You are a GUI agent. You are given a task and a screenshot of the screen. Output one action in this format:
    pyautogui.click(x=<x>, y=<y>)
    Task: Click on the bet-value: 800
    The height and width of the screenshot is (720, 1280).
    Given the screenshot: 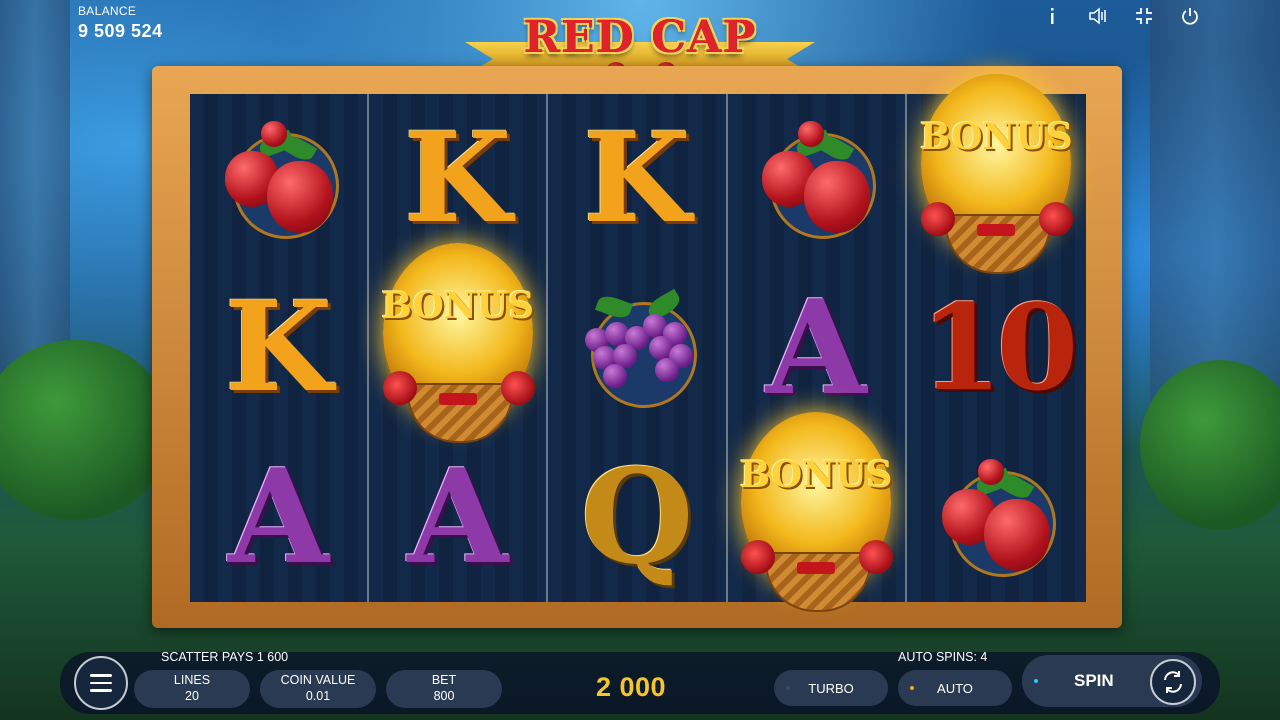 What is the action you would take?
    pyautogui.click(x=444, y=696)
    